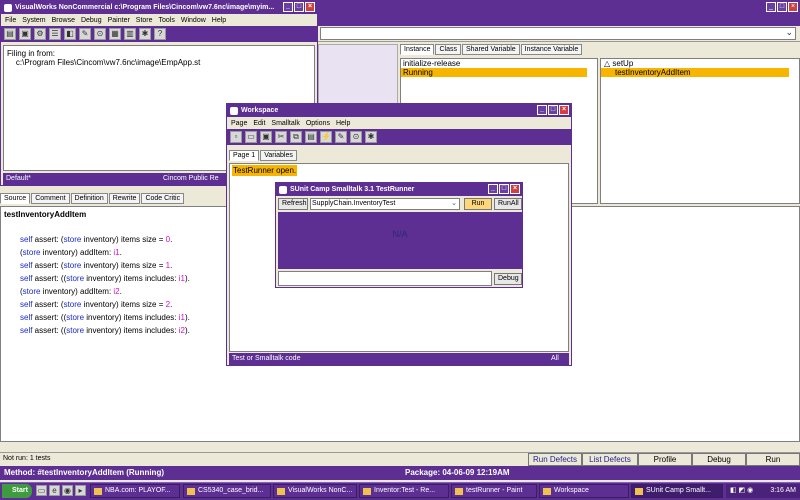  Describe the element at coordinates (193, 20) in the screenshot. I see `menu-window: Window` at that location.